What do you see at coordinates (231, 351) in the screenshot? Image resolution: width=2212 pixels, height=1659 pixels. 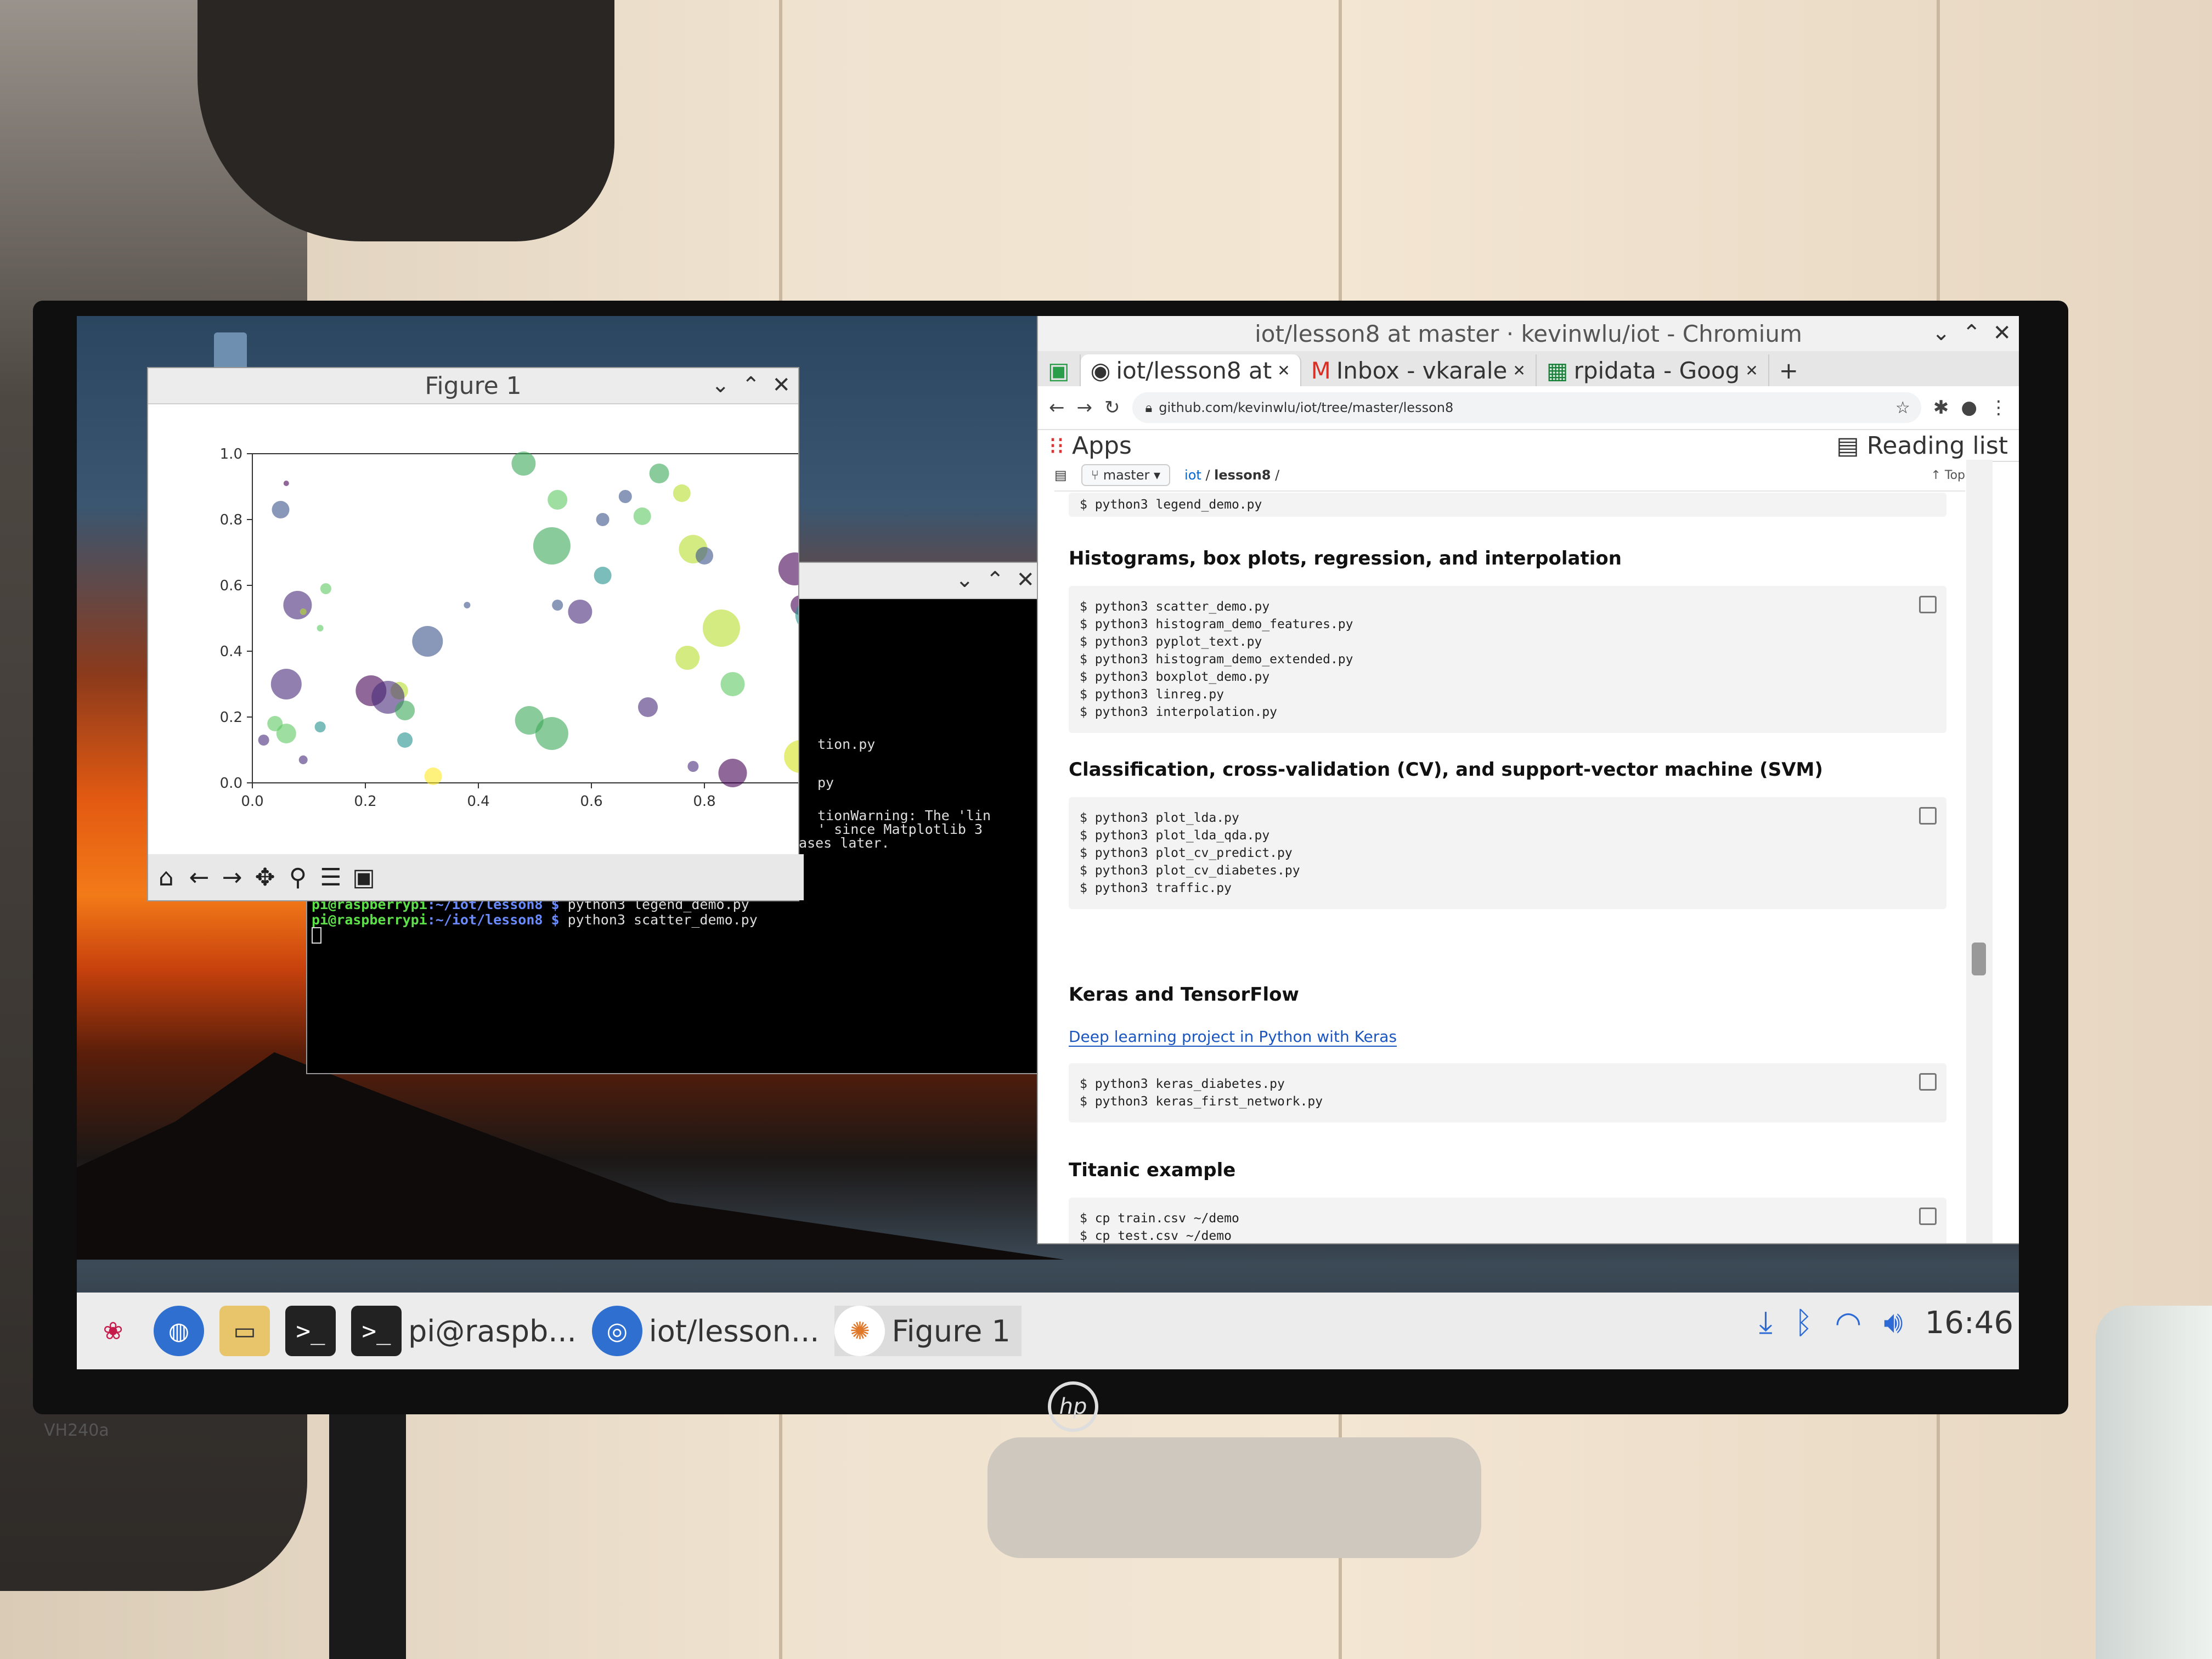 I see `trash-icon` at bounding box center [231, 351].